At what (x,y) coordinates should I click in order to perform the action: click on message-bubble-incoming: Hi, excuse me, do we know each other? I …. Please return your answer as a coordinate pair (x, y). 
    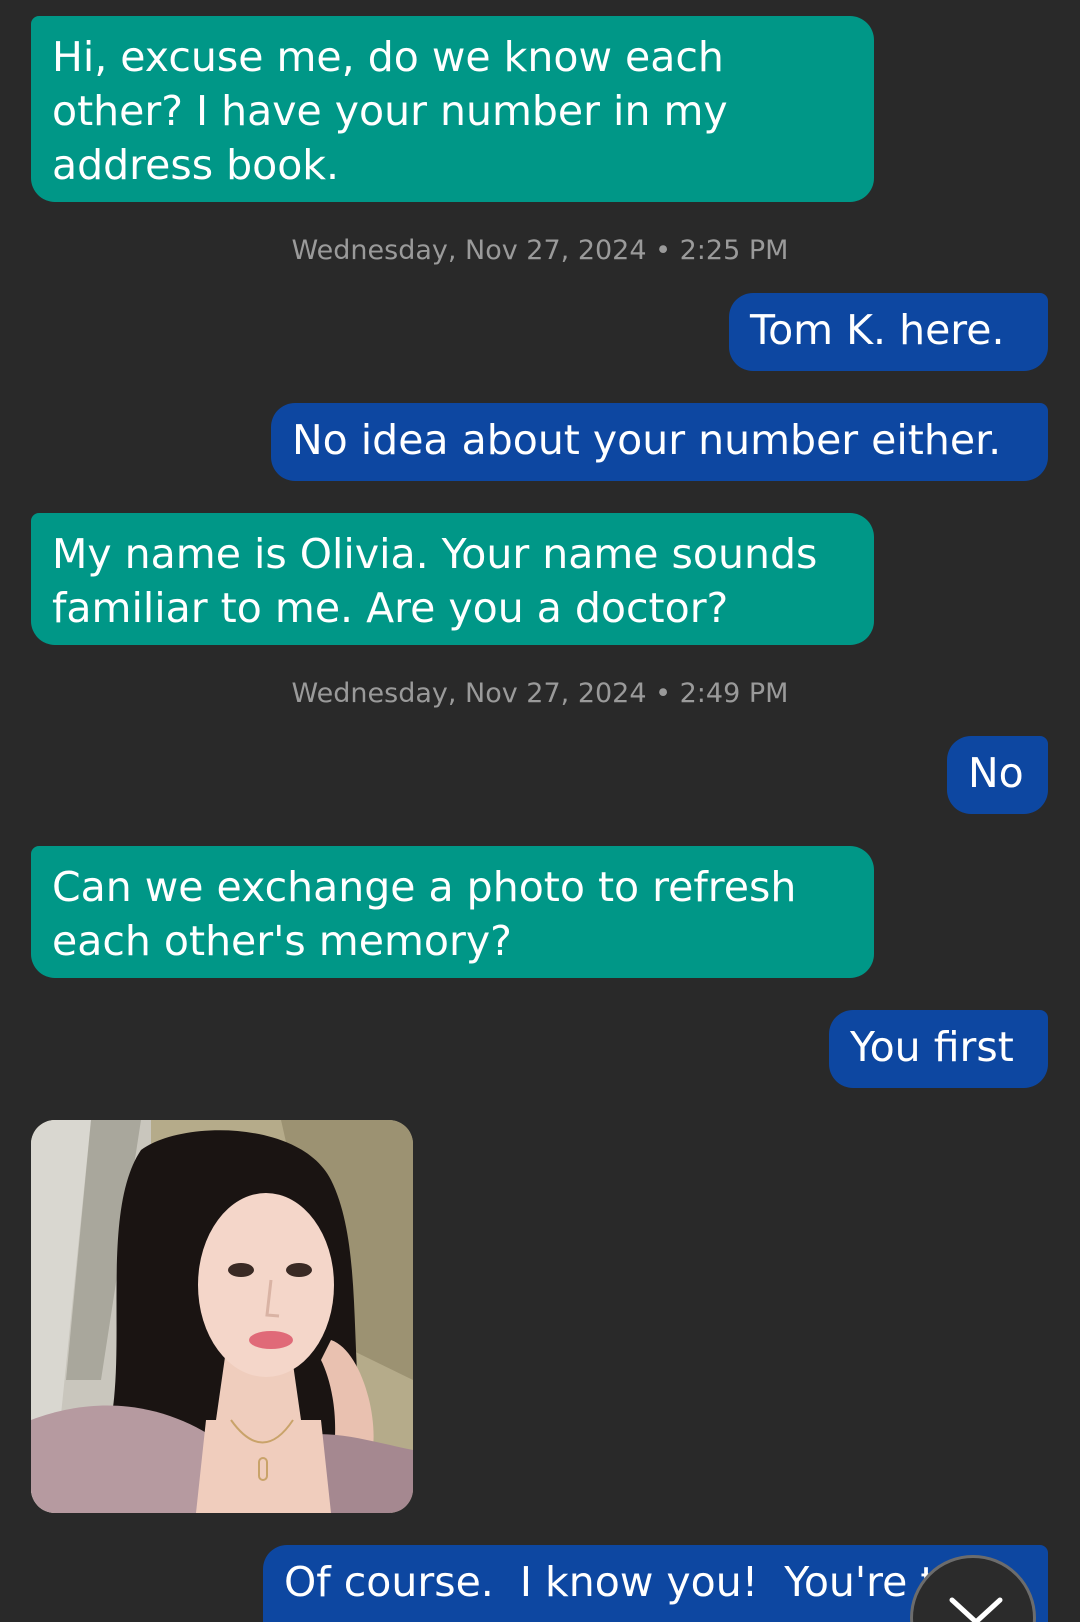
    Looking at the image, I should click on (452, 109).